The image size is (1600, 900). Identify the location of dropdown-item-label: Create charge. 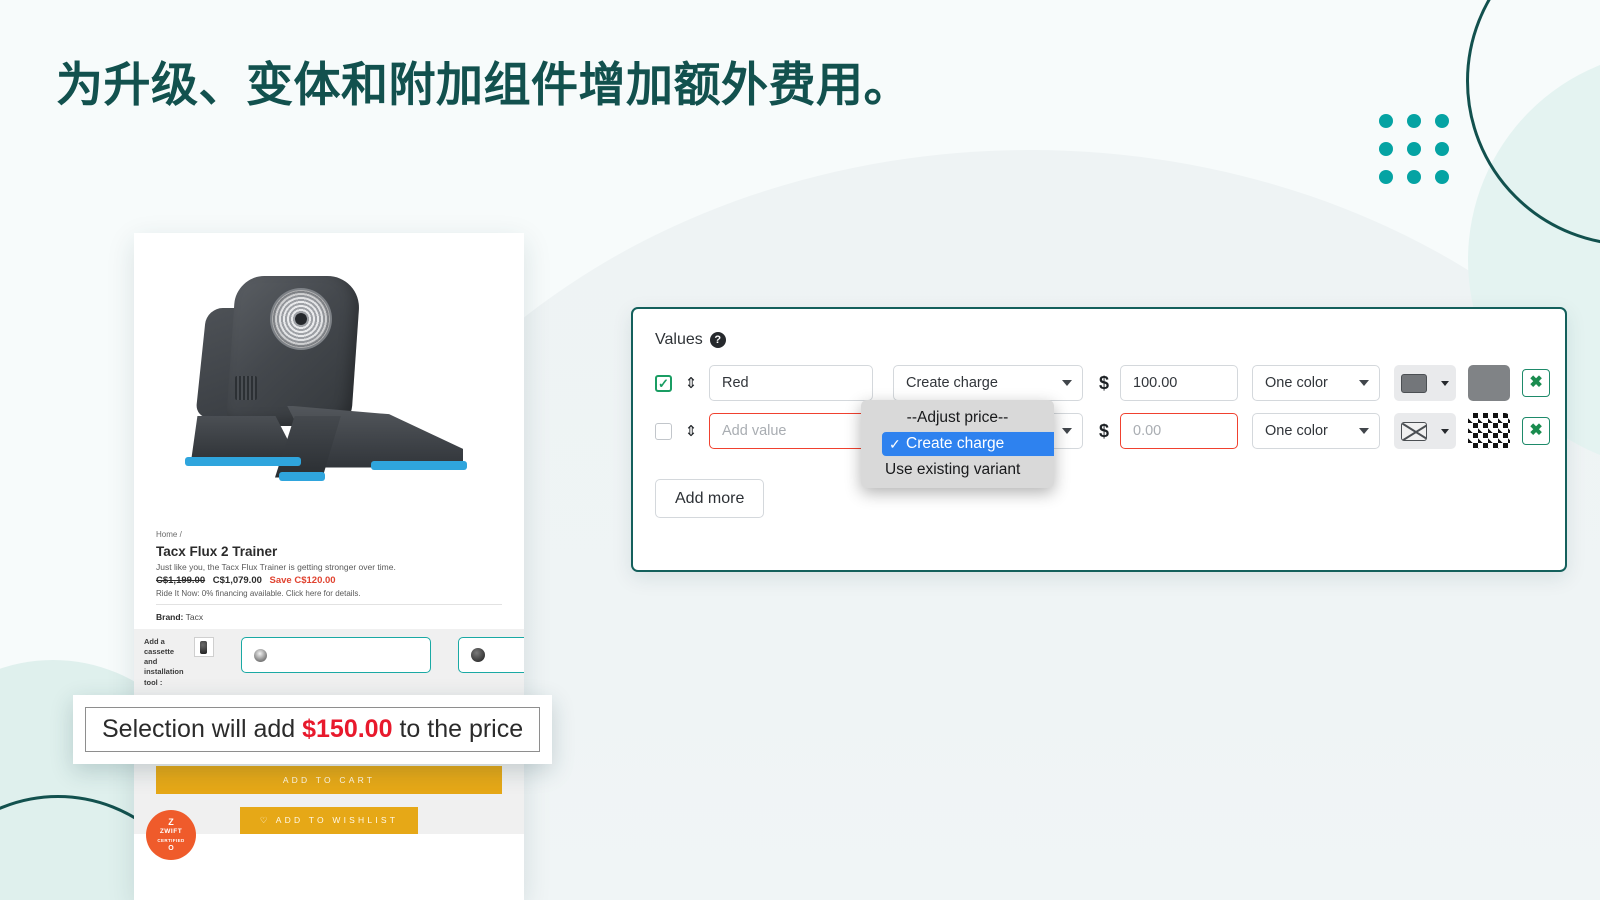
(955, 443).